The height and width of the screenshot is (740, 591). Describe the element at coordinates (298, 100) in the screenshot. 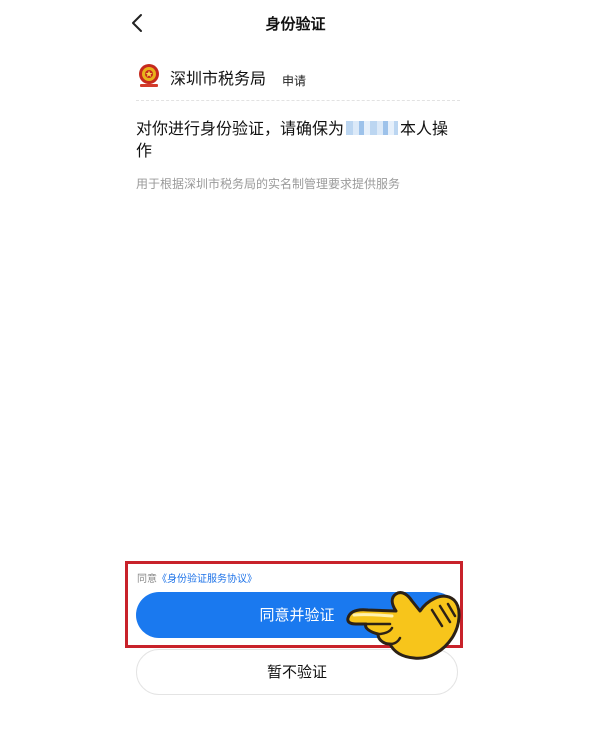

I see `divider` at that location.